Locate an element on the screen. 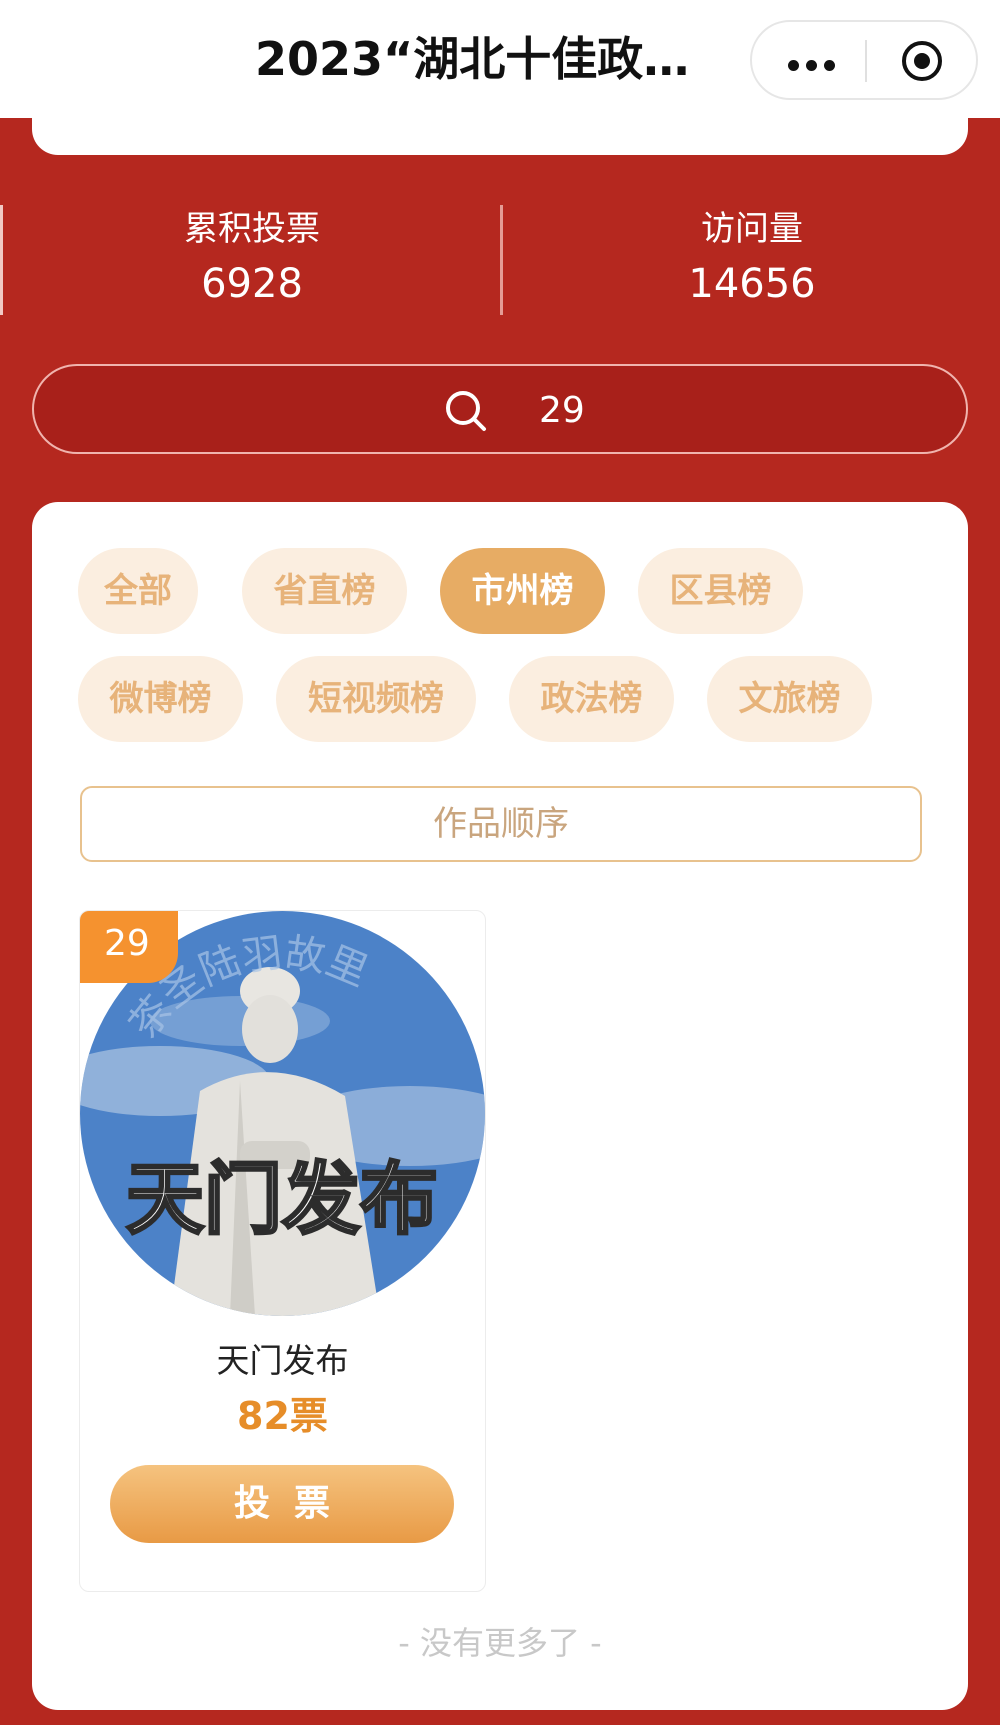 This screenshot has height=1725, width=1000. sort-order-button: 作品顺序 is located at coordinates (501, 824).